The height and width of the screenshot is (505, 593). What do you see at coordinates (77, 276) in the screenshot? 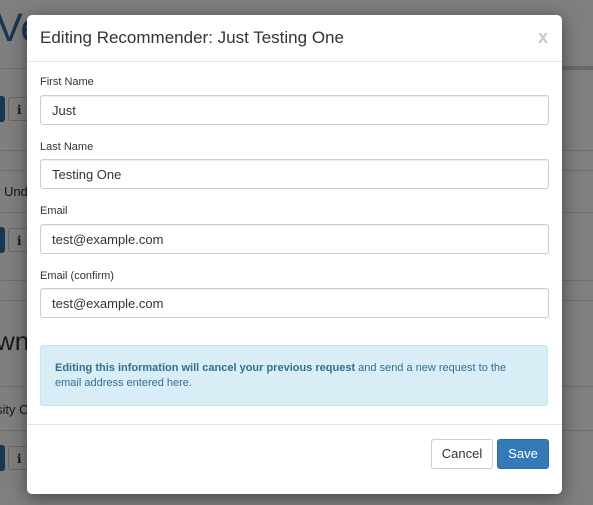
I see `email-confirm-label: Email (confirm)` at bounding box center [77, 276].